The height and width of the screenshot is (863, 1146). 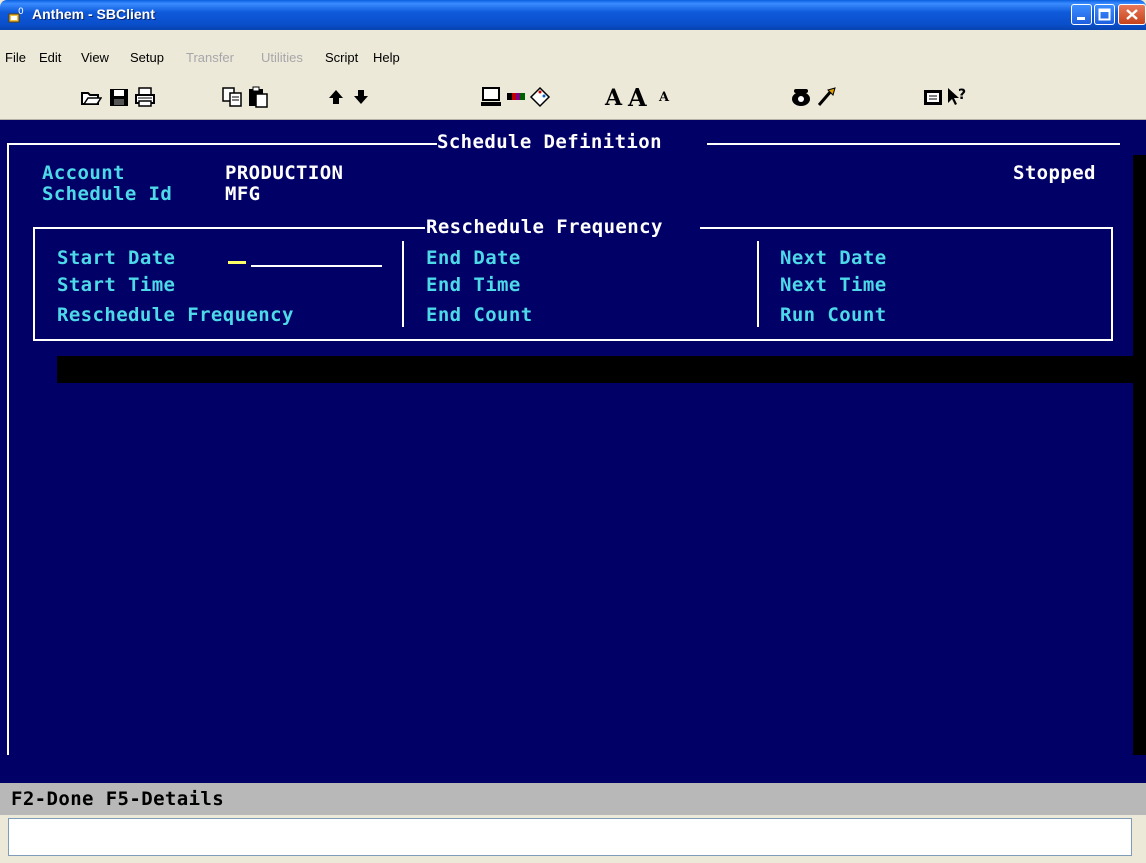 I want to click on screen-title: Schedule Definition, so click(x=549, y=142).